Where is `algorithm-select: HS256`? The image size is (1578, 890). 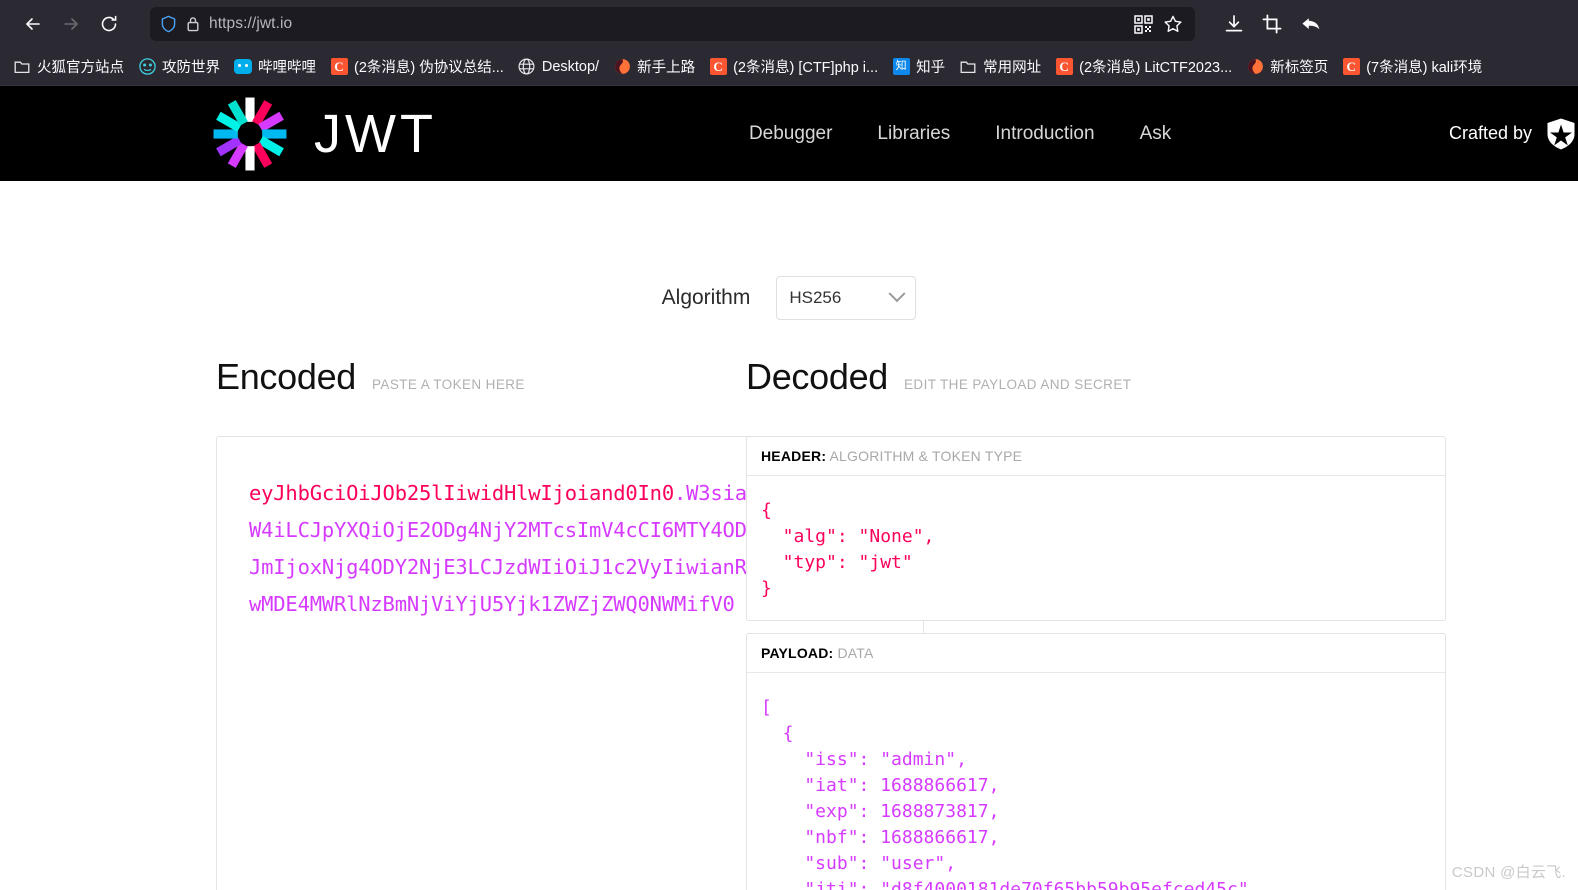
algorithm-select: HS256 is located at coordinates (846, 298).